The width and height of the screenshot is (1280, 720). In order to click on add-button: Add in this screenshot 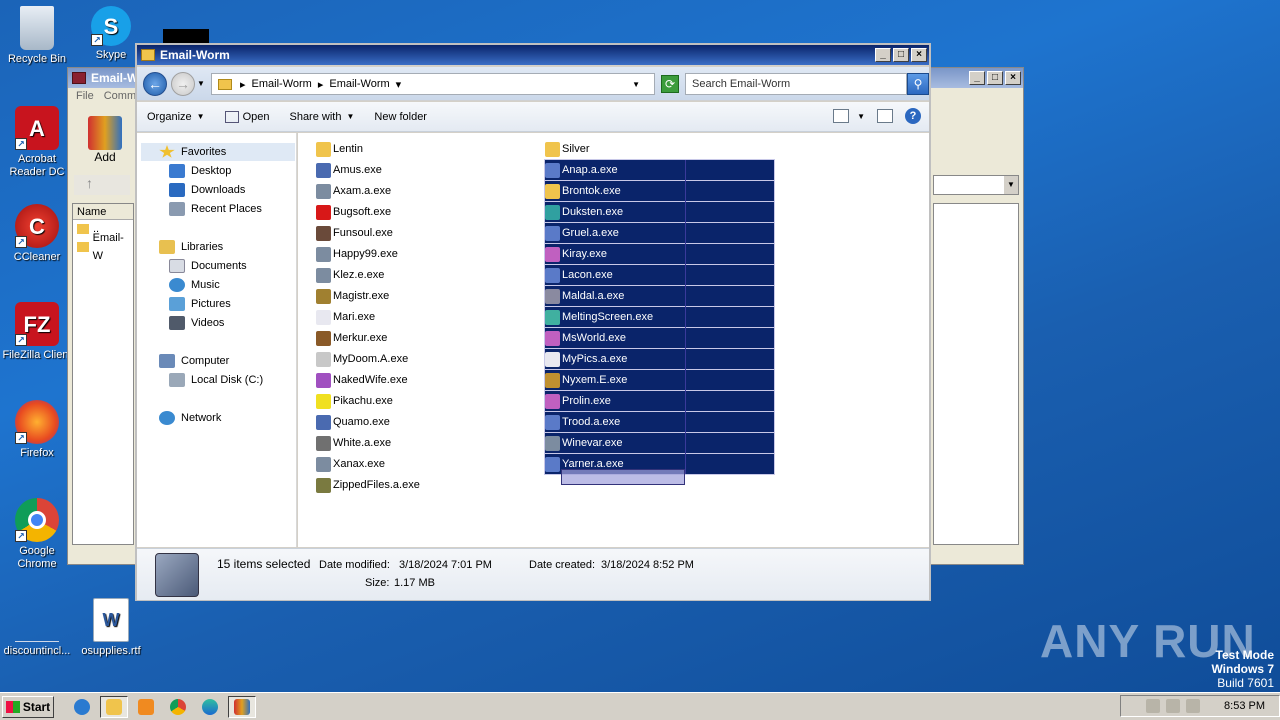, I will do `click(105, 141)`.